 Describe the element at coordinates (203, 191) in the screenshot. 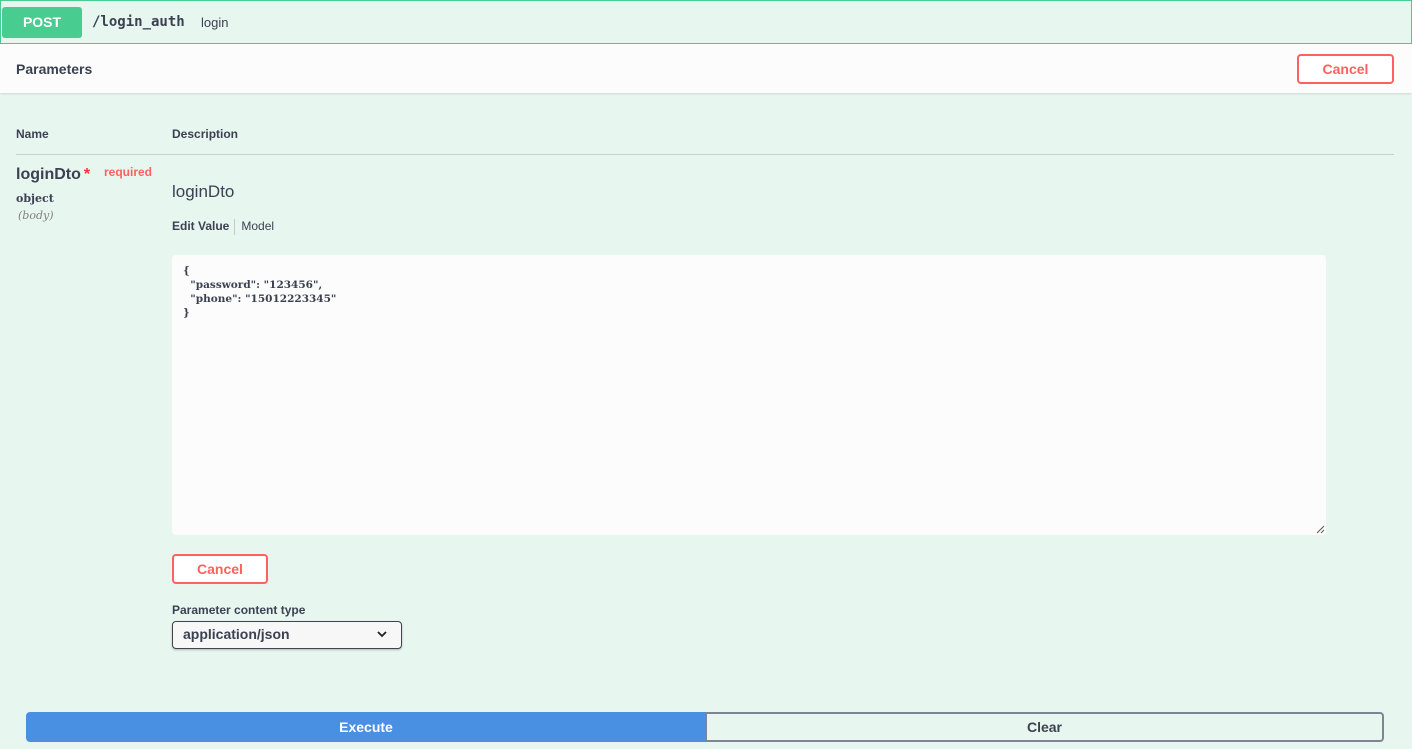

I see `parameter-description: loginDto` at that location.